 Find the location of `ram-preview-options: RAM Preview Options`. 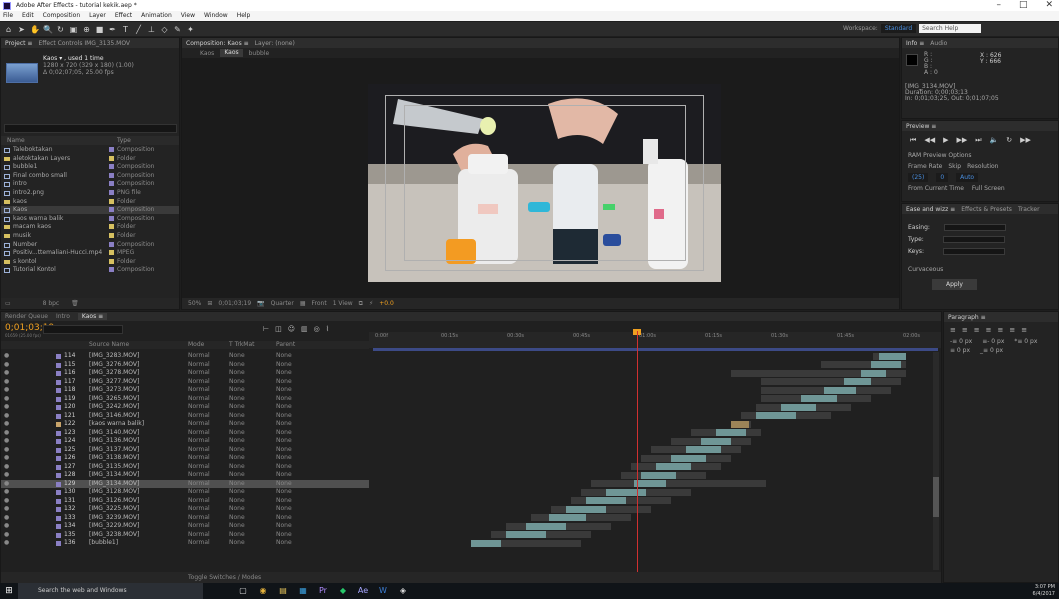

ram-preview-options: RAM Preview Options is located at coordinates (940, 155).